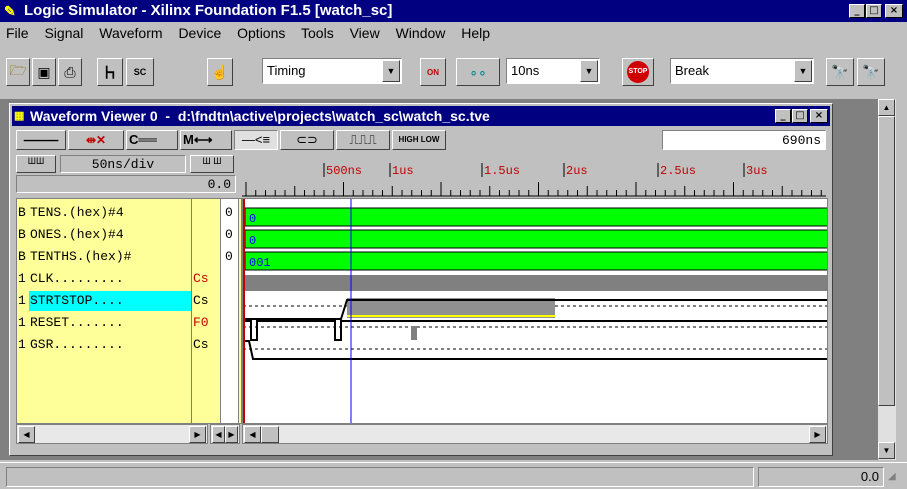 This screenshot has width=907, height=489. I want to click on clock-wave-button: ⎍⎍⎍, so click(363, 140).